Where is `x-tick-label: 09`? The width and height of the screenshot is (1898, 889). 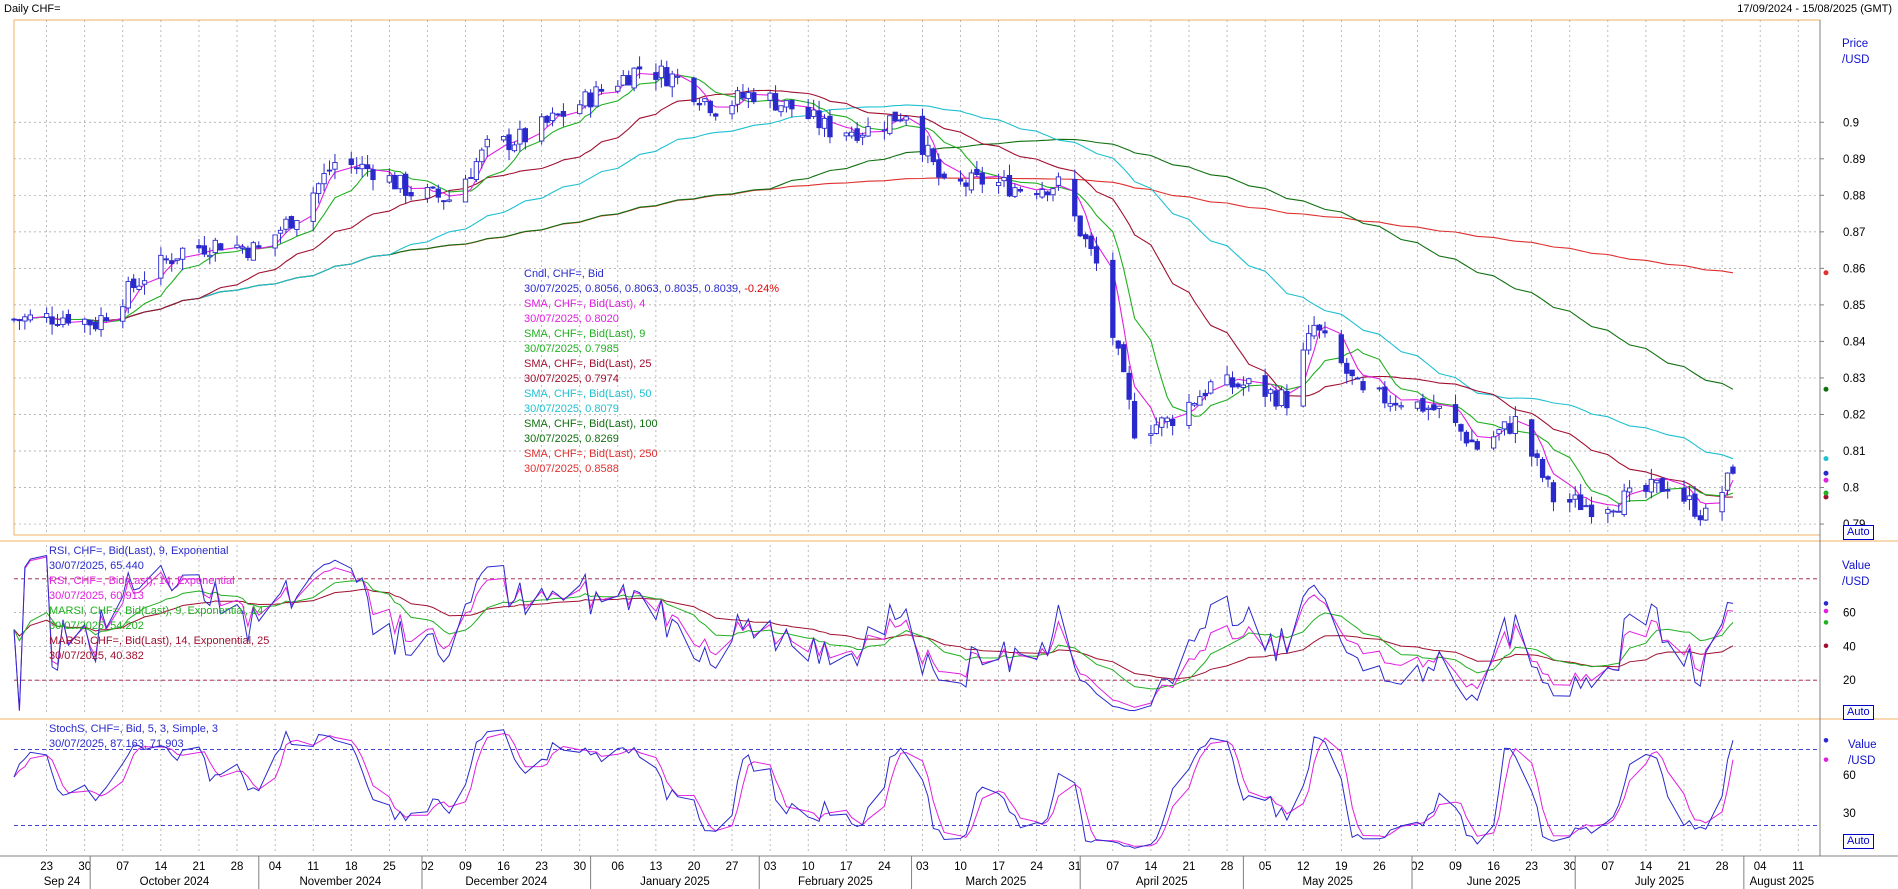
x-tick-label: 09 is located at coordinates (465, 867).